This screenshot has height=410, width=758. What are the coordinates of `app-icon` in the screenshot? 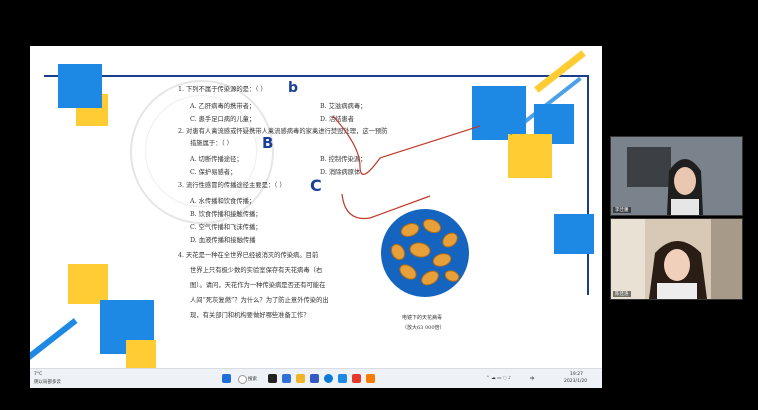 It's located at (342, 378).